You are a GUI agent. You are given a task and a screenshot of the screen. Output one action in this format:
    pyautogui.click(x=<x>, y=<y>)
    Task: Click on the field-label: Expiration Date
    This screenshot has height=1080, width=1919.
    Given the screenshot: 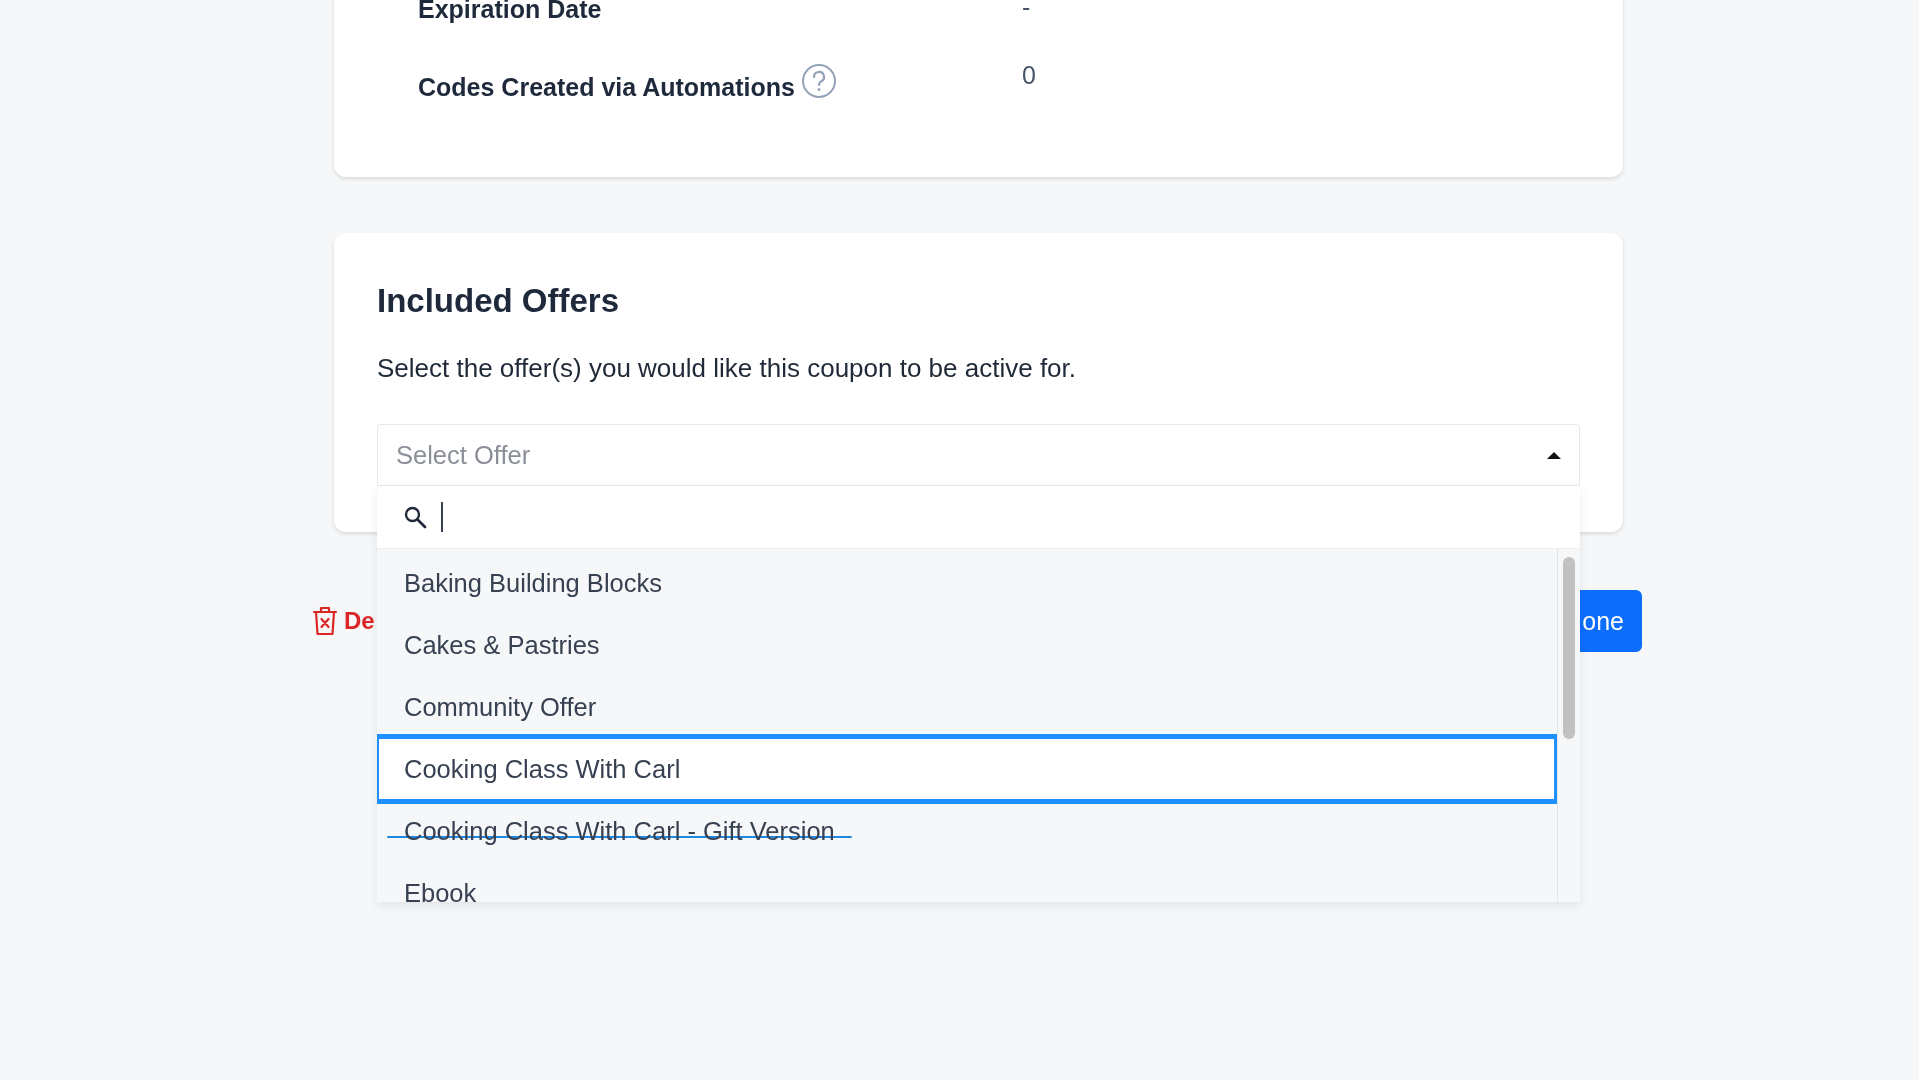 What is the action you would take?
    pyautogui.click(x=510, y=12)
    